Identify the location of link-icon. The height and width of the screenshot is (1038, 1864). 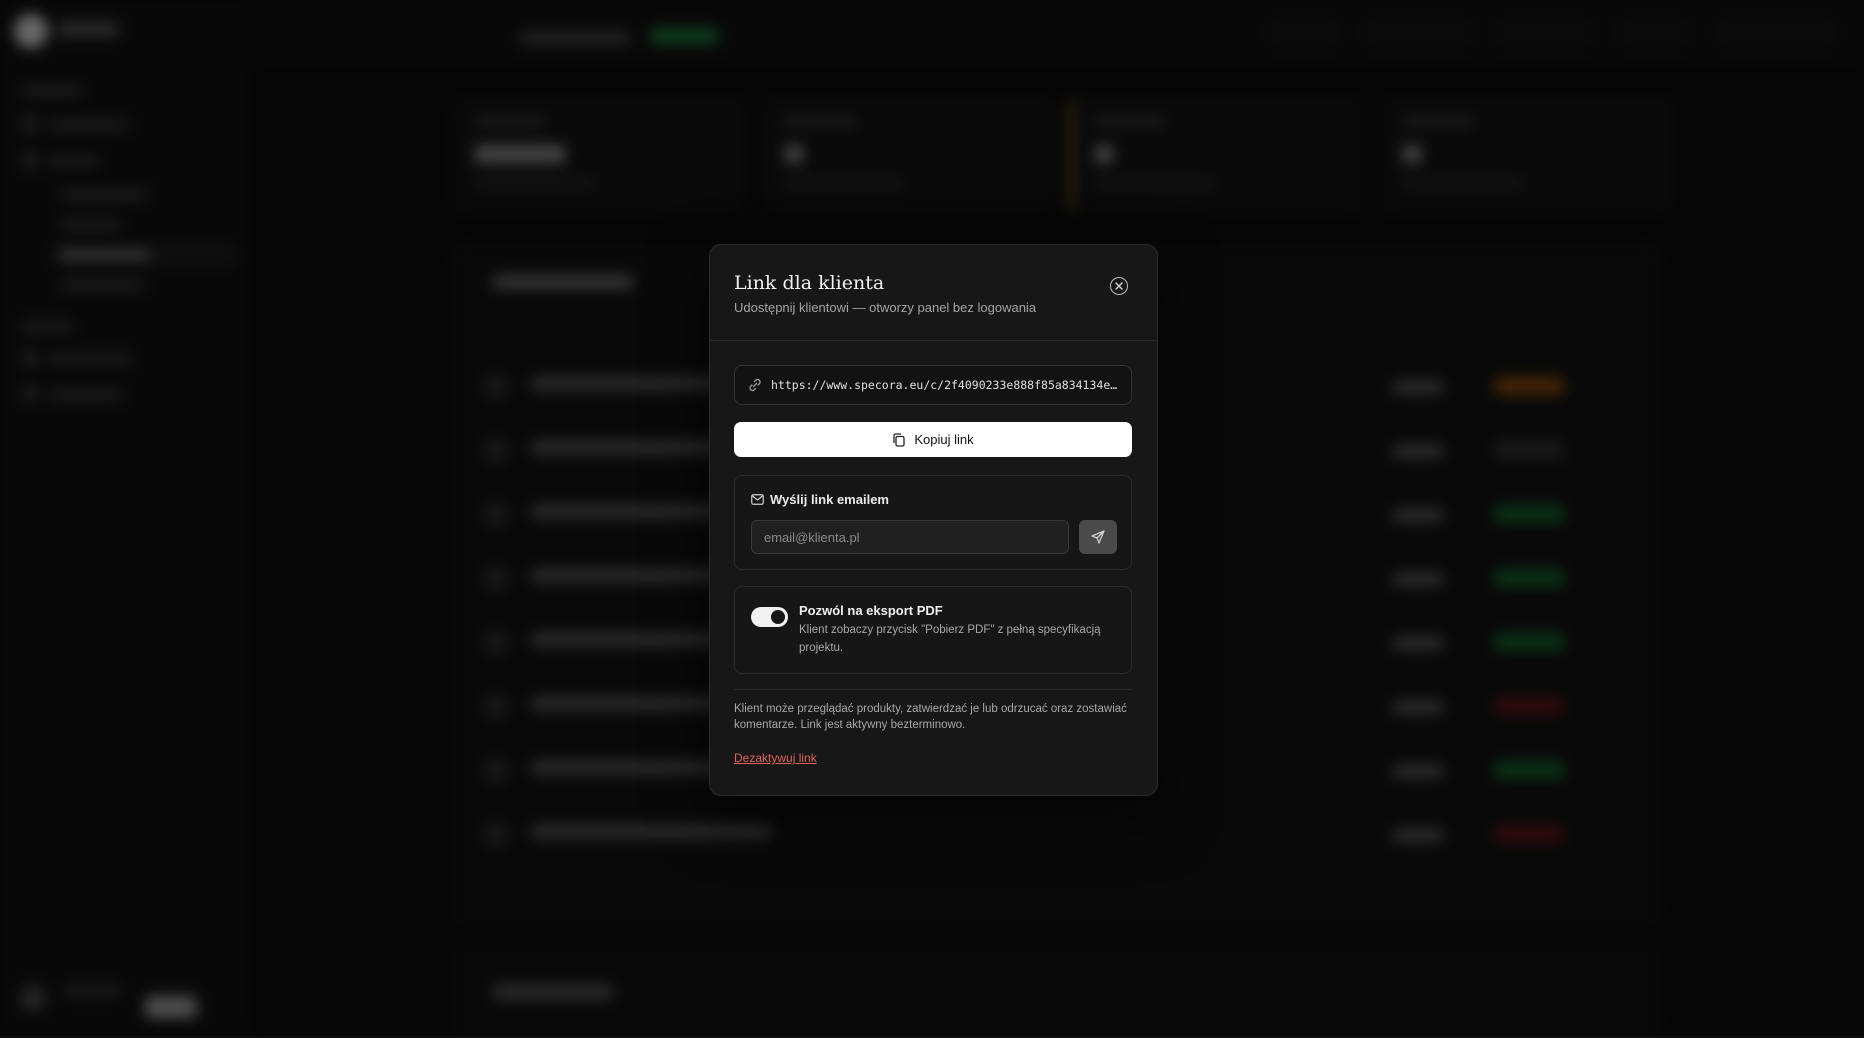
(755, 385).